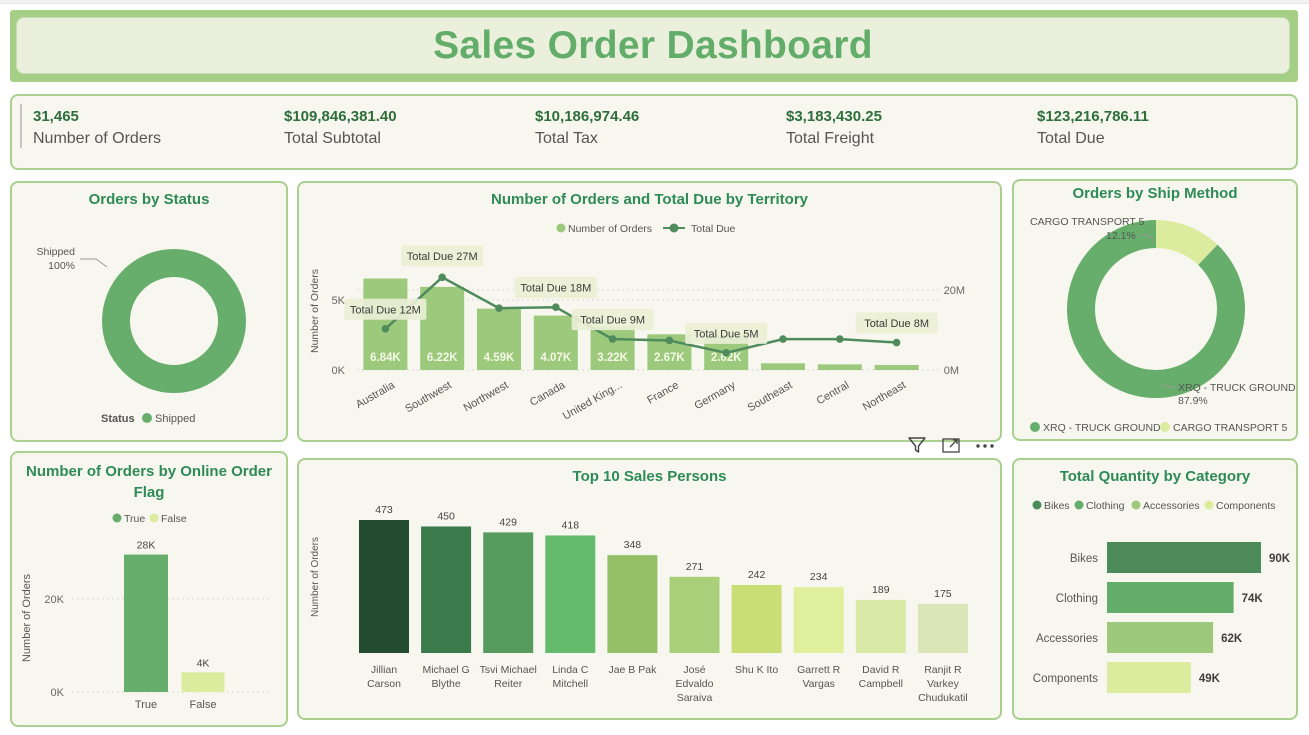  What do you see at coordinates (880, 626) in the screenshot?
I see `bar-david-r-campbell` at bounding box center [880, 626].